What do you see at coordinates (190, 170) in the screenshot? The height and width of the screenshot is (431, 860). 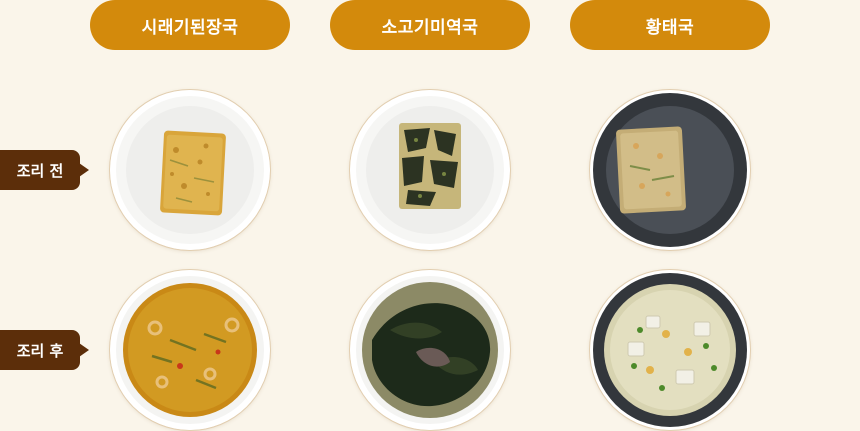 I see `siraegi-frozen-block-image` at bounding box center [190, 170].